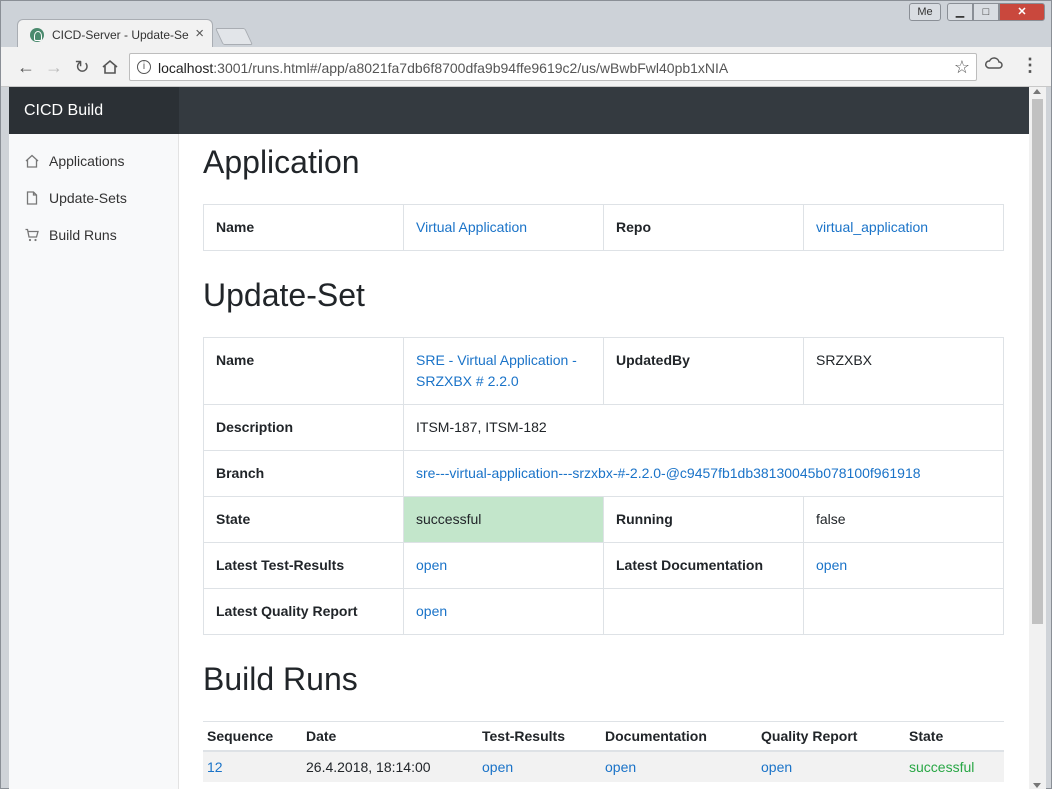 The height and width of the screenshot is (789, 1052). Describe the element at coordinates (776, 767) in the screenshot. I see `run-quality-link: open` at that location.